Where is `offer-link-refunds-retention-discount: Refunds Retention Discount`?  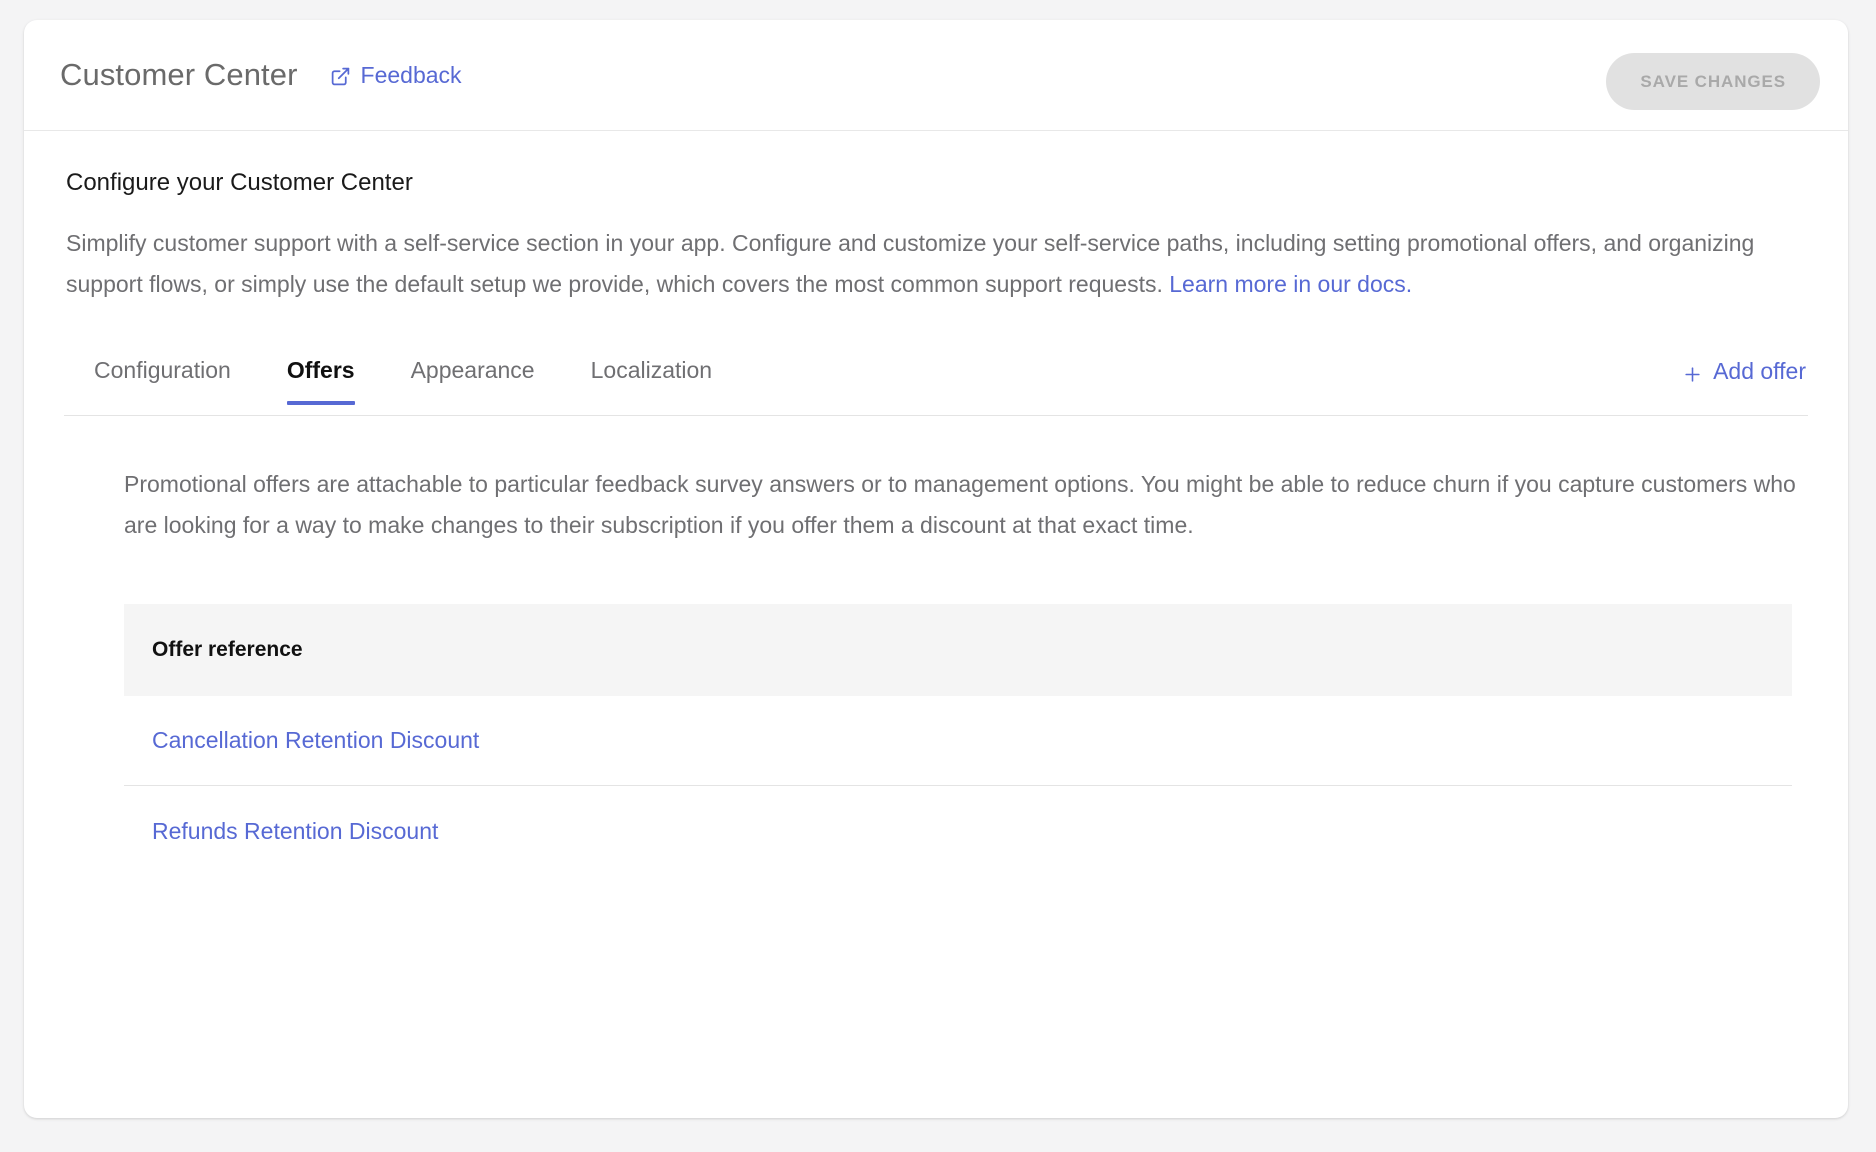
offer-link-refunds-retention-discount: Refunds Retention Discount is located at coordinates (295, 831).